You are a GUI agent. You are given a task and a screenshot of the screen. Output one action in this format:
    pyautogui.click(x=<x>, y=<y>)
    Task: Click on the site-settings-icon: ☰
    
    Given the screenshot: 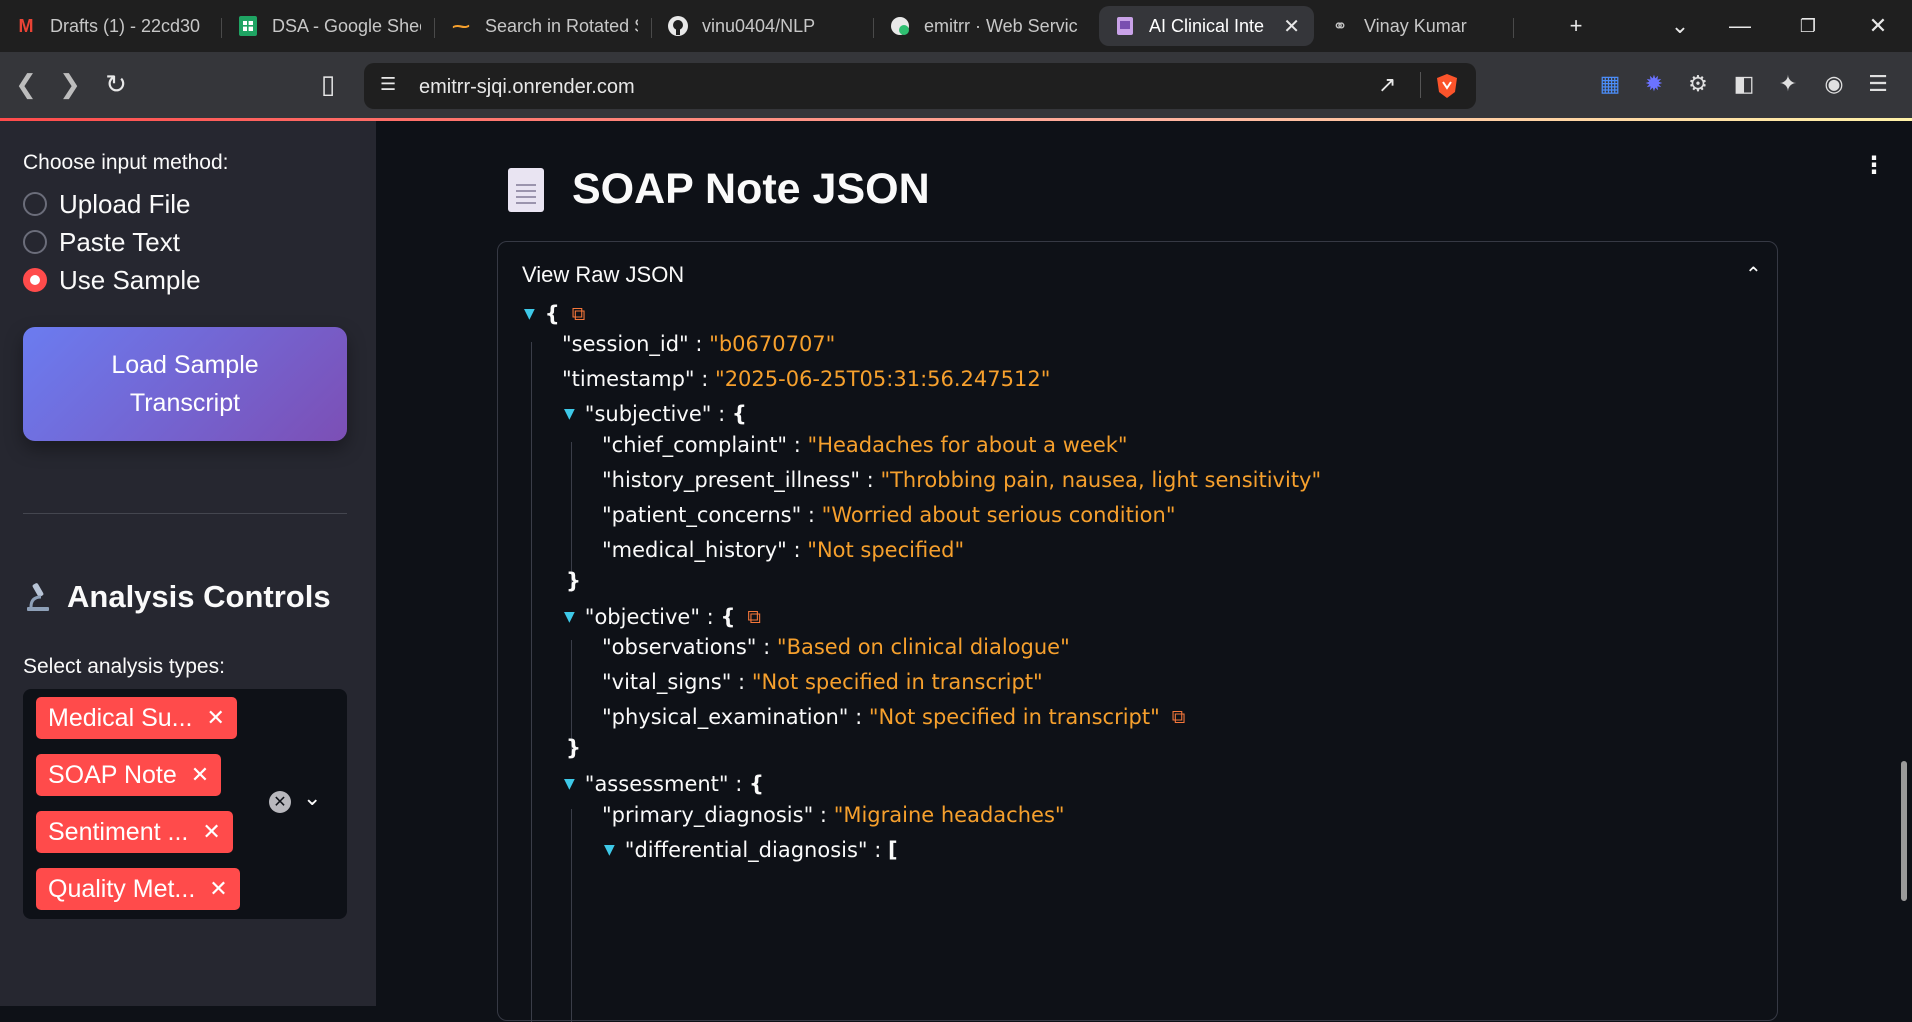 What is the action you would take?
    pyautogui.click(x=388, y=84)
    